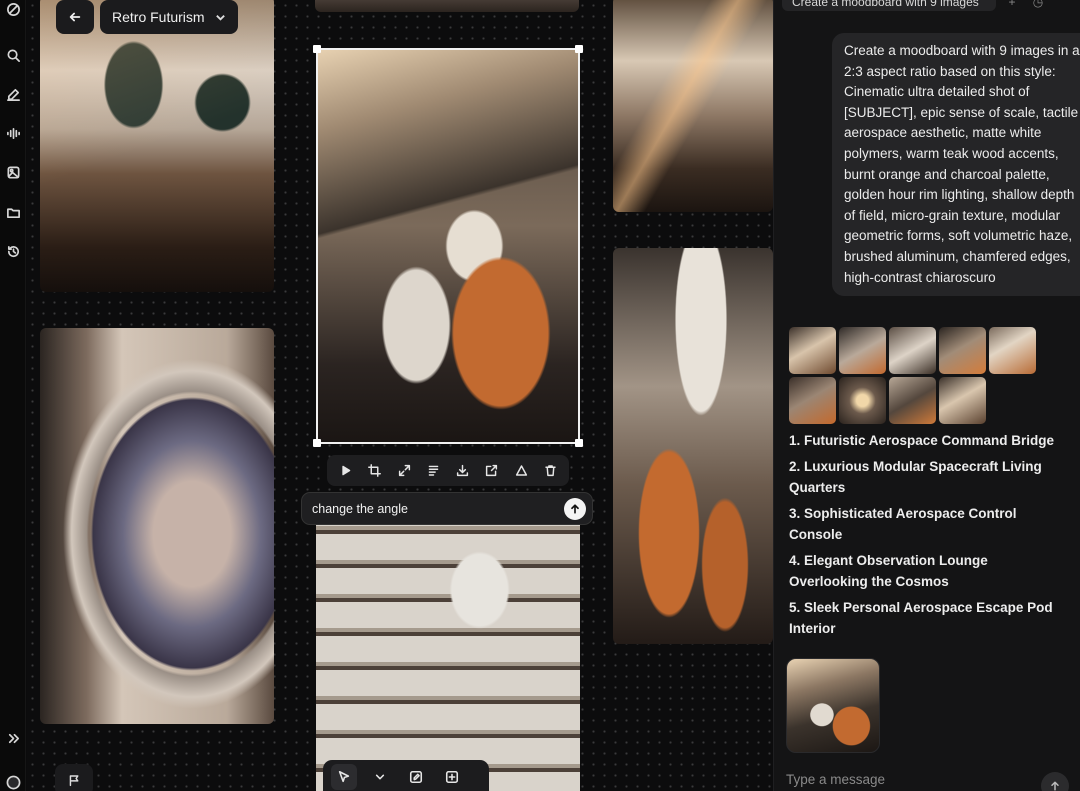 This screenshot has height=791, width=1080. Describe the element at coordinates (1012, 6) in the screenshot. I see `plus-icon: +` at that location.